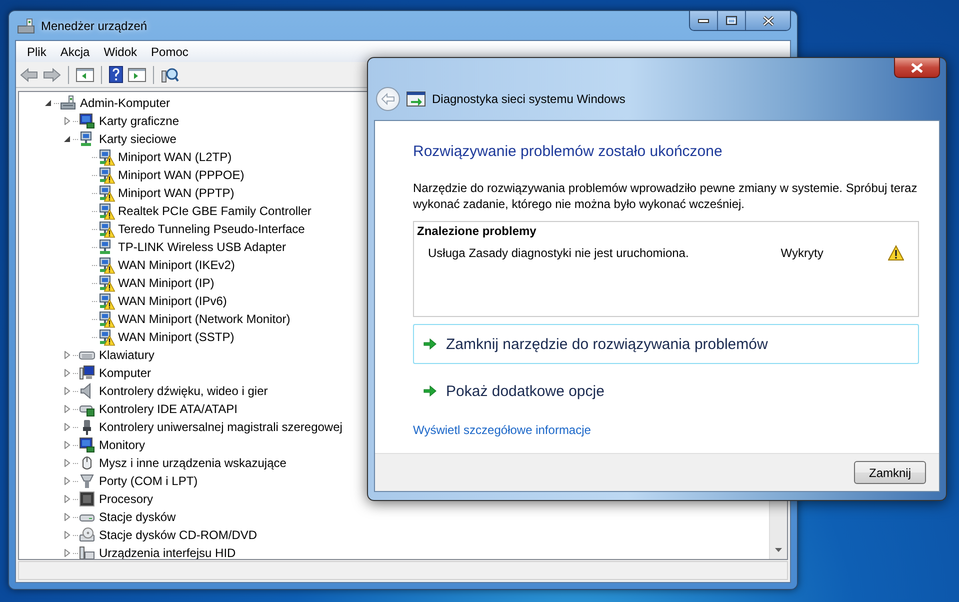 The image size is (959, 602). I want to click on tree-item: Realtek PCIe GBE Family Controller, so click(214, 211).